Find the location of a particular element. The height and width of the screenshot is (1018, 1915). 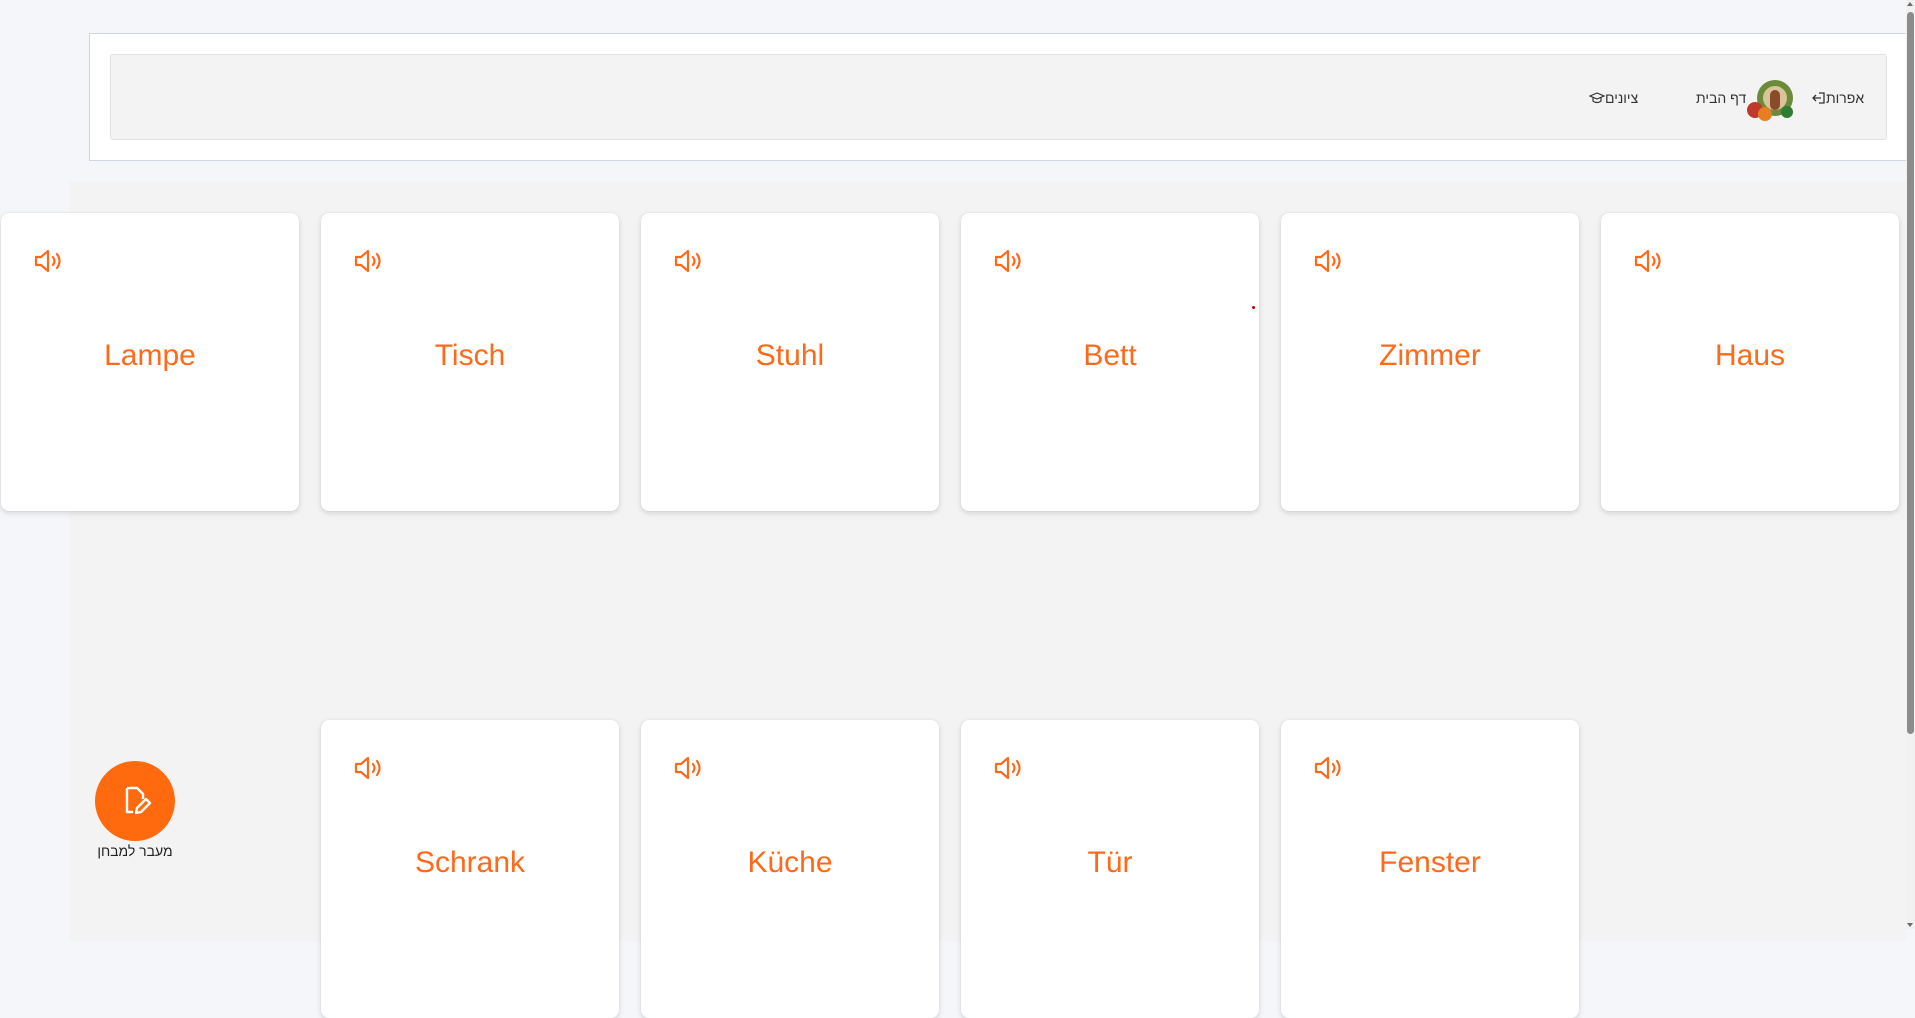

home-label: דף הבית is located at coordinates (1721, 98).